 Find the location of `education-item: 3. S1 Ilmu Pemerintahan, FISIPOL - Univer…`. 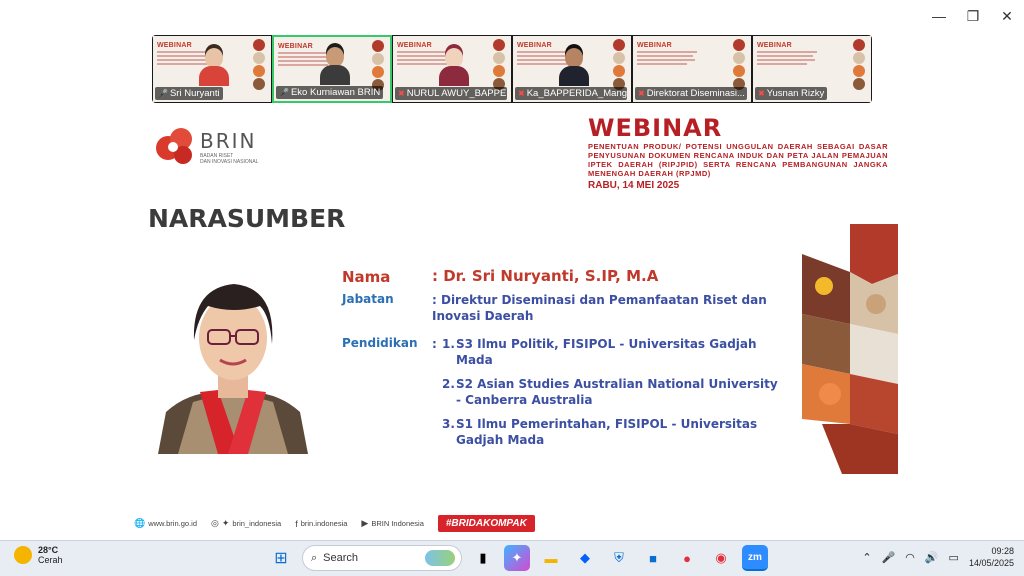

education-item: 3. S1 Ilmu Pemerintahan, FISIPOL - Univer… is located at coordinates (600, 432).